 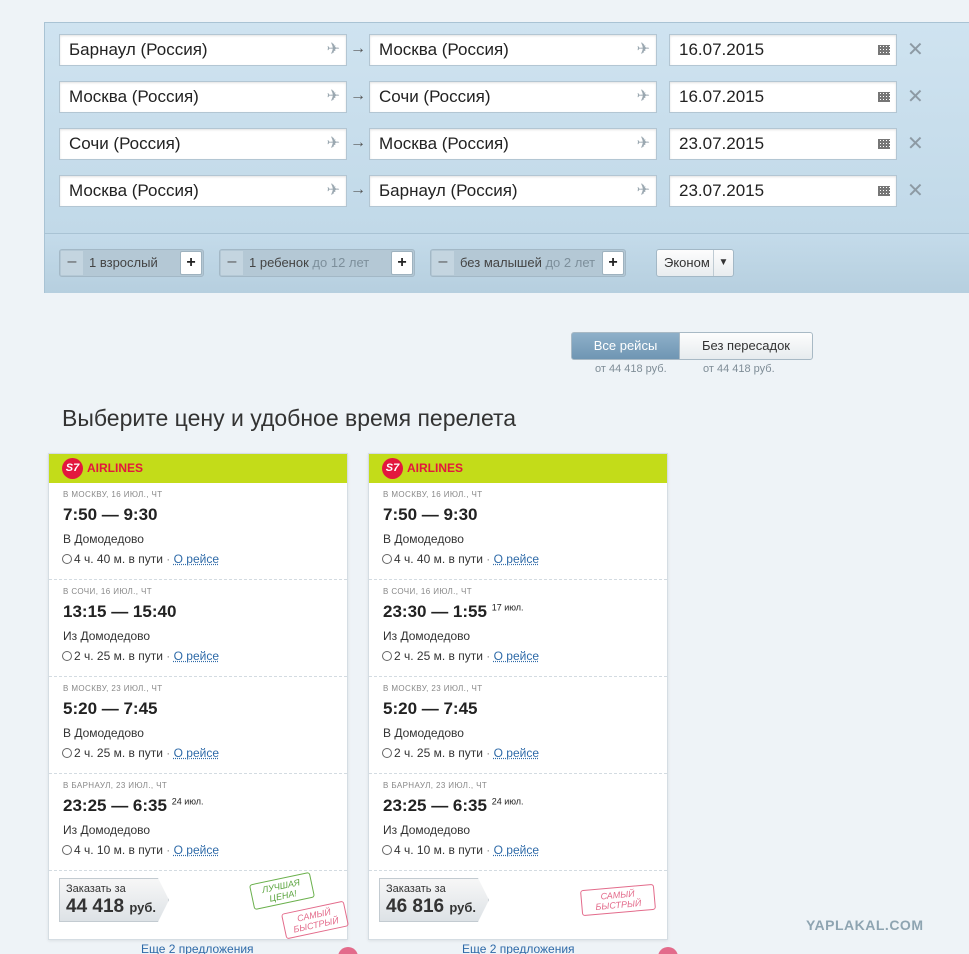 What do you see at coordinates (96, 889) in the screenshot?
I see `book-label: Заказать за` at bounding box center [96, 889].